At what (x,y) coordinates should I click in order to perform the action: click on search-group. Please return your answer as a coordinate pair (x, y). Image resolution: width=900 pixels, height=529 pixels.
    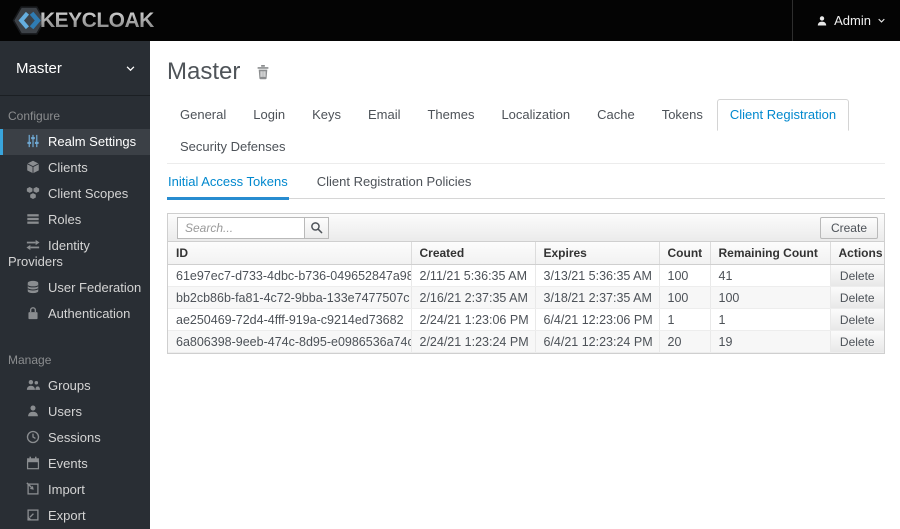
    Looking at the image, I should click on (253, 227).